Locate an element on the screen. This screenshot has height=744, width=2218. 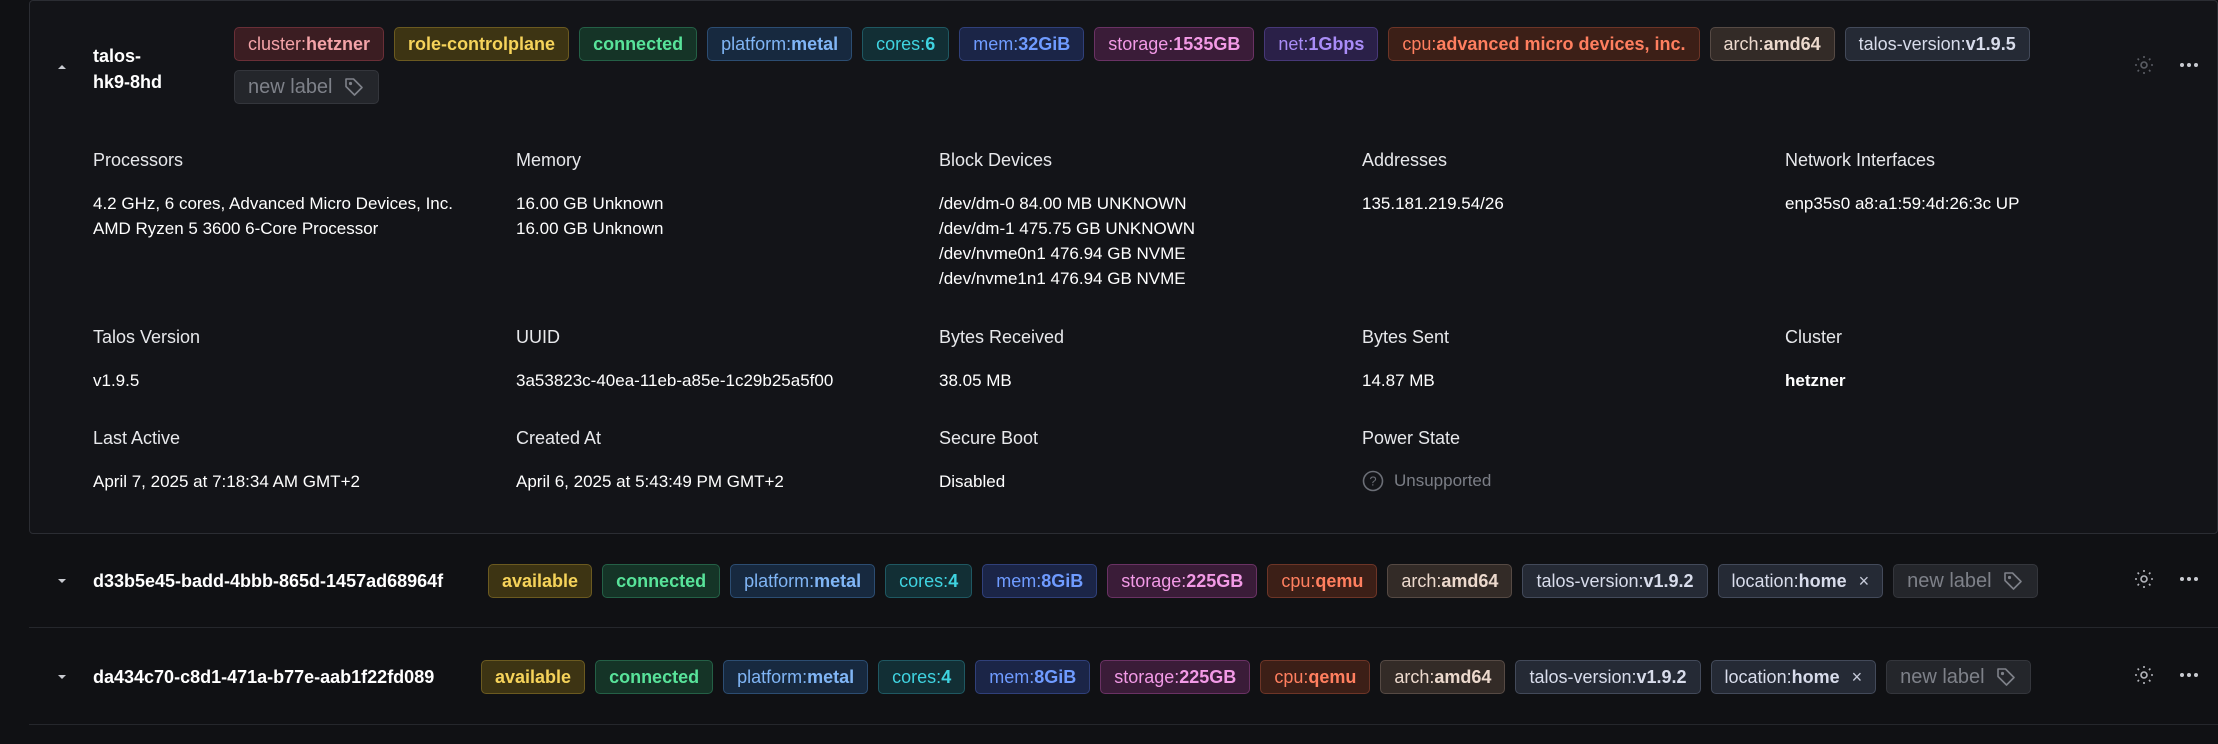
label-value: connected is located at coordinates (661, 580).